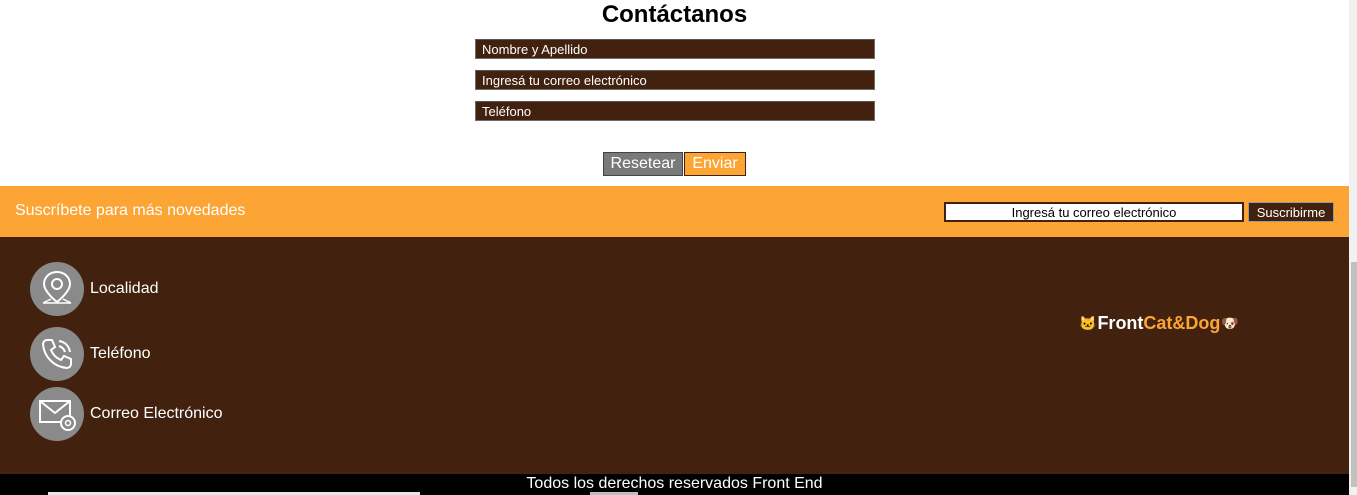  What do you see at coordinates (715, 164) in the screenshot?
I see `send-button: Enviar` at bounding box center [715, 164].